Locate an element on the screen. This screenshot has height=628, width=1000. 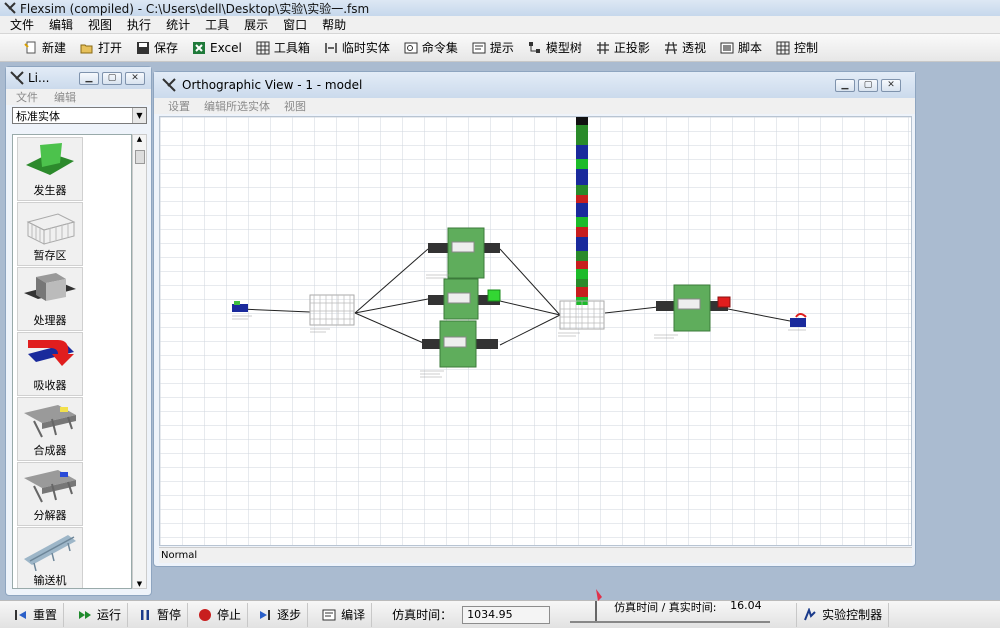
lib-item-separator: 分解器 is located at coordinates (50, 494).